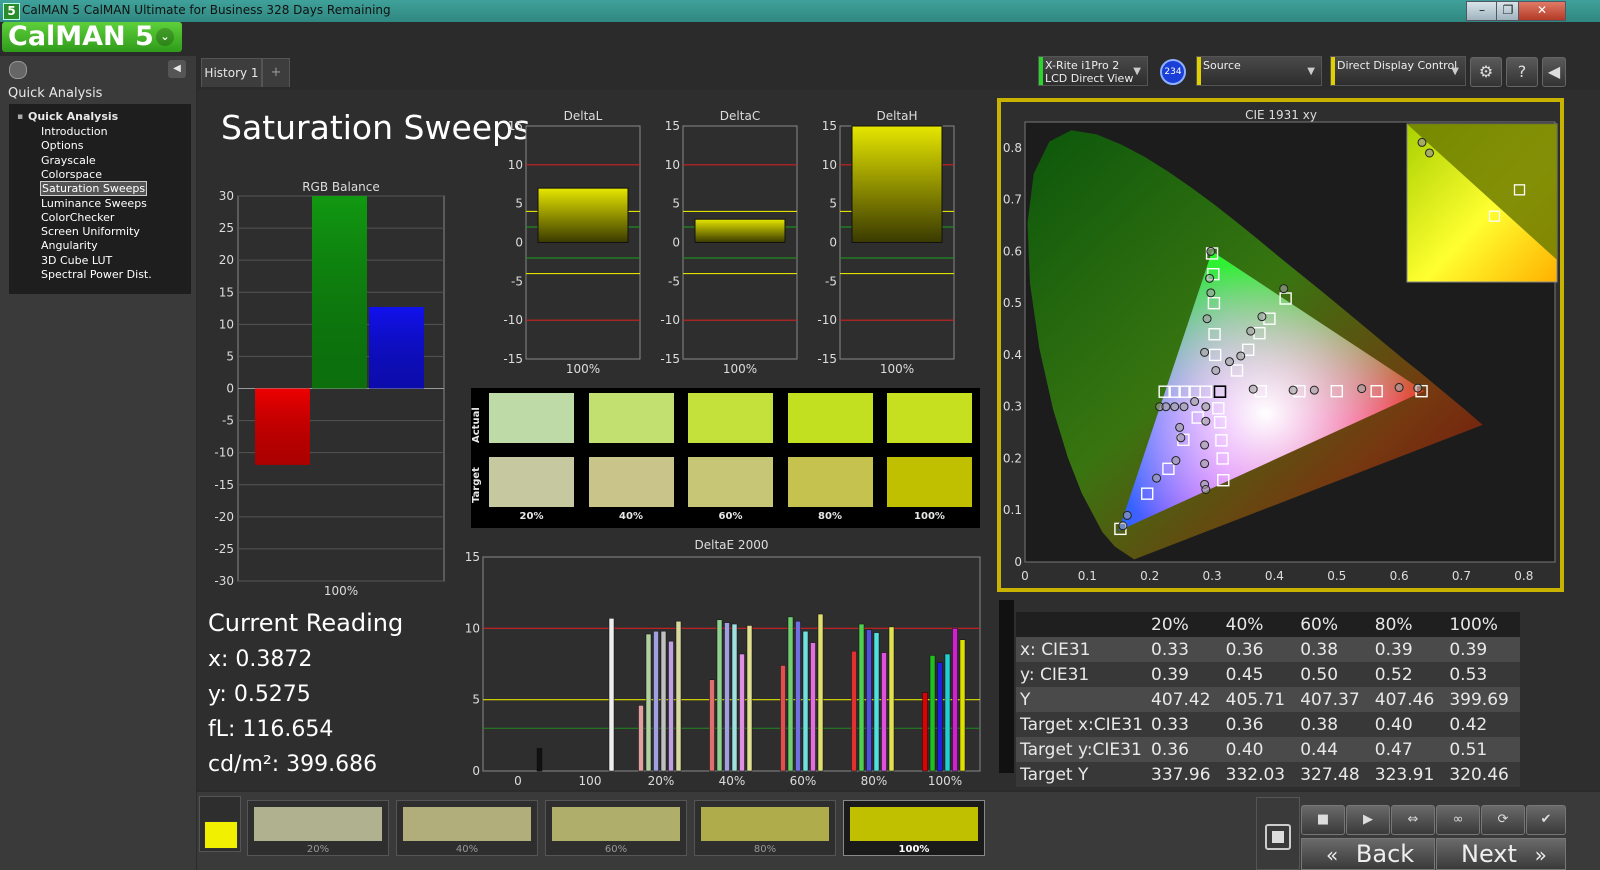 The width and height of the screenshot is (1600, 870). Describe the element at coordinates (518, 781) in the screenshot. I see `category-label: 0` at that location.